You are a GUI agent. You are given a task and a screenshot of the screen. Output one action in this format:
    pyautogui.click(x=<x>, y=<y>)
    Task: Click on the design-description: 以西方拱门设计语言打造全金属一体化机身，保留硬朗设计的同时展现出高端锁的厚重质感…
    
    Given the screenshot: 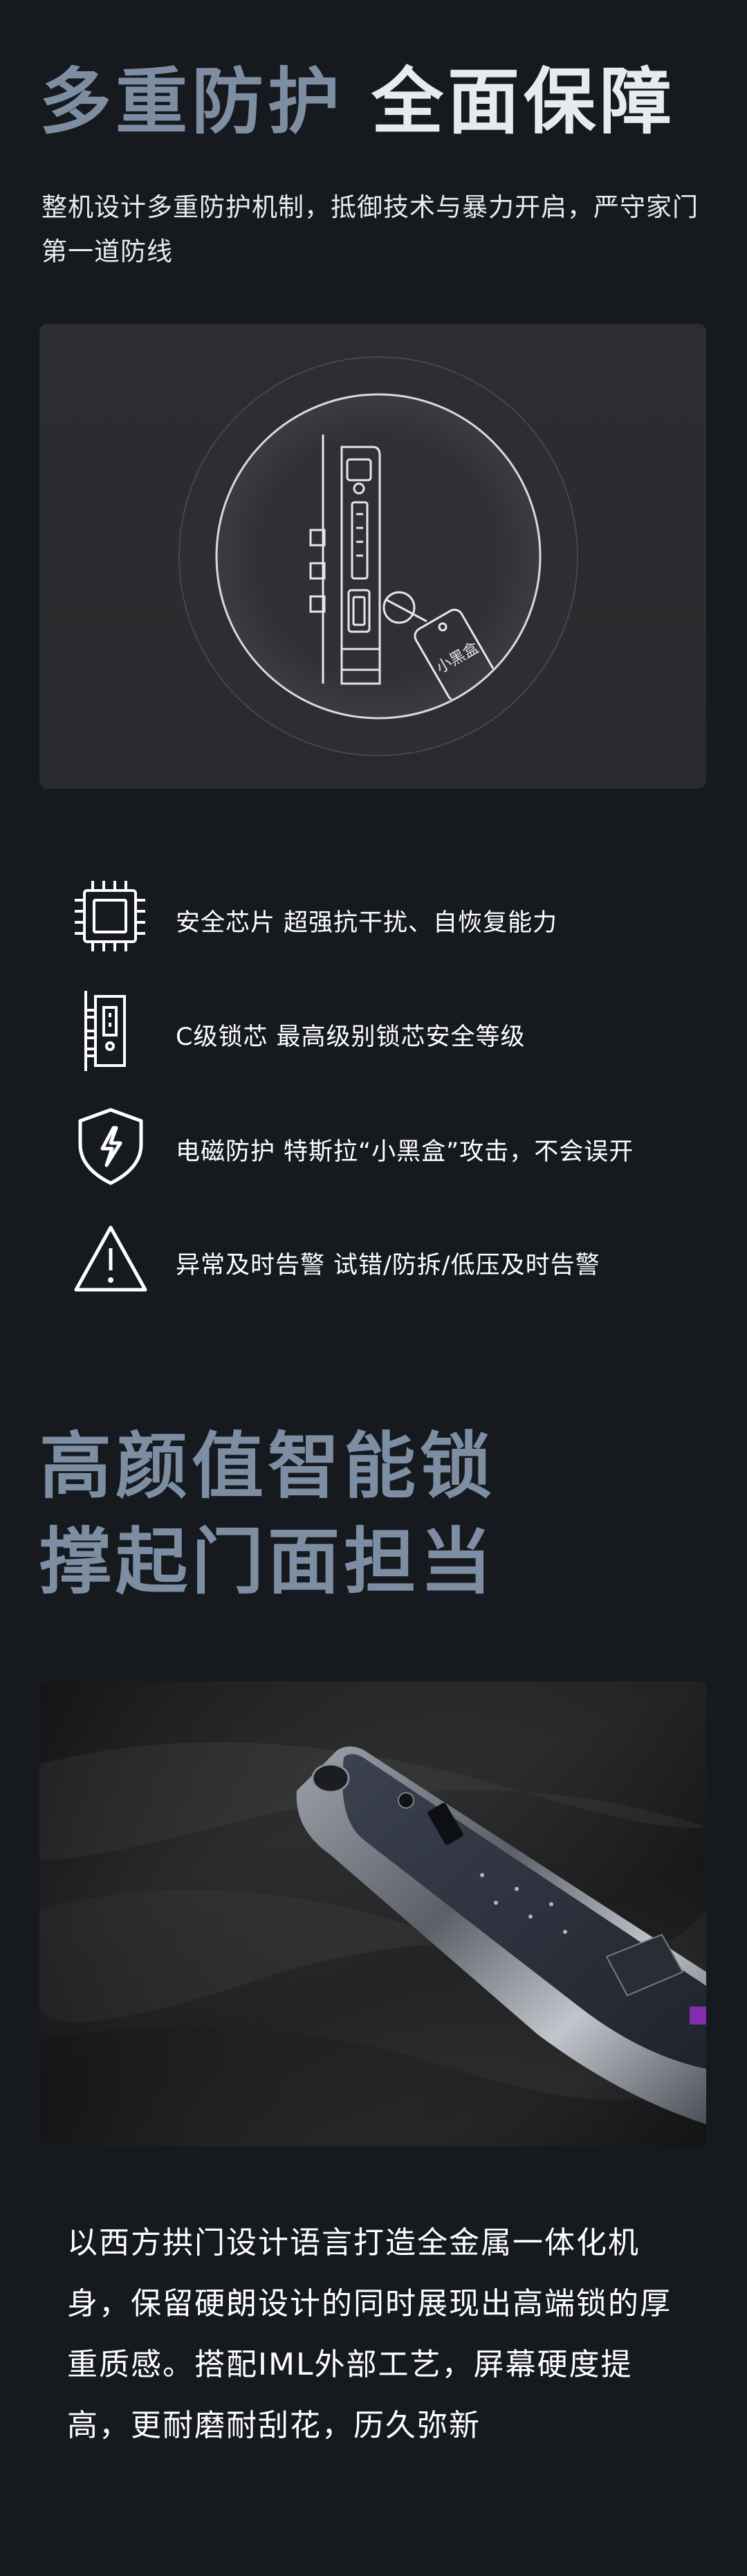 What is the action you would take?
    pyautogui.click(x=369, y=2334)
    